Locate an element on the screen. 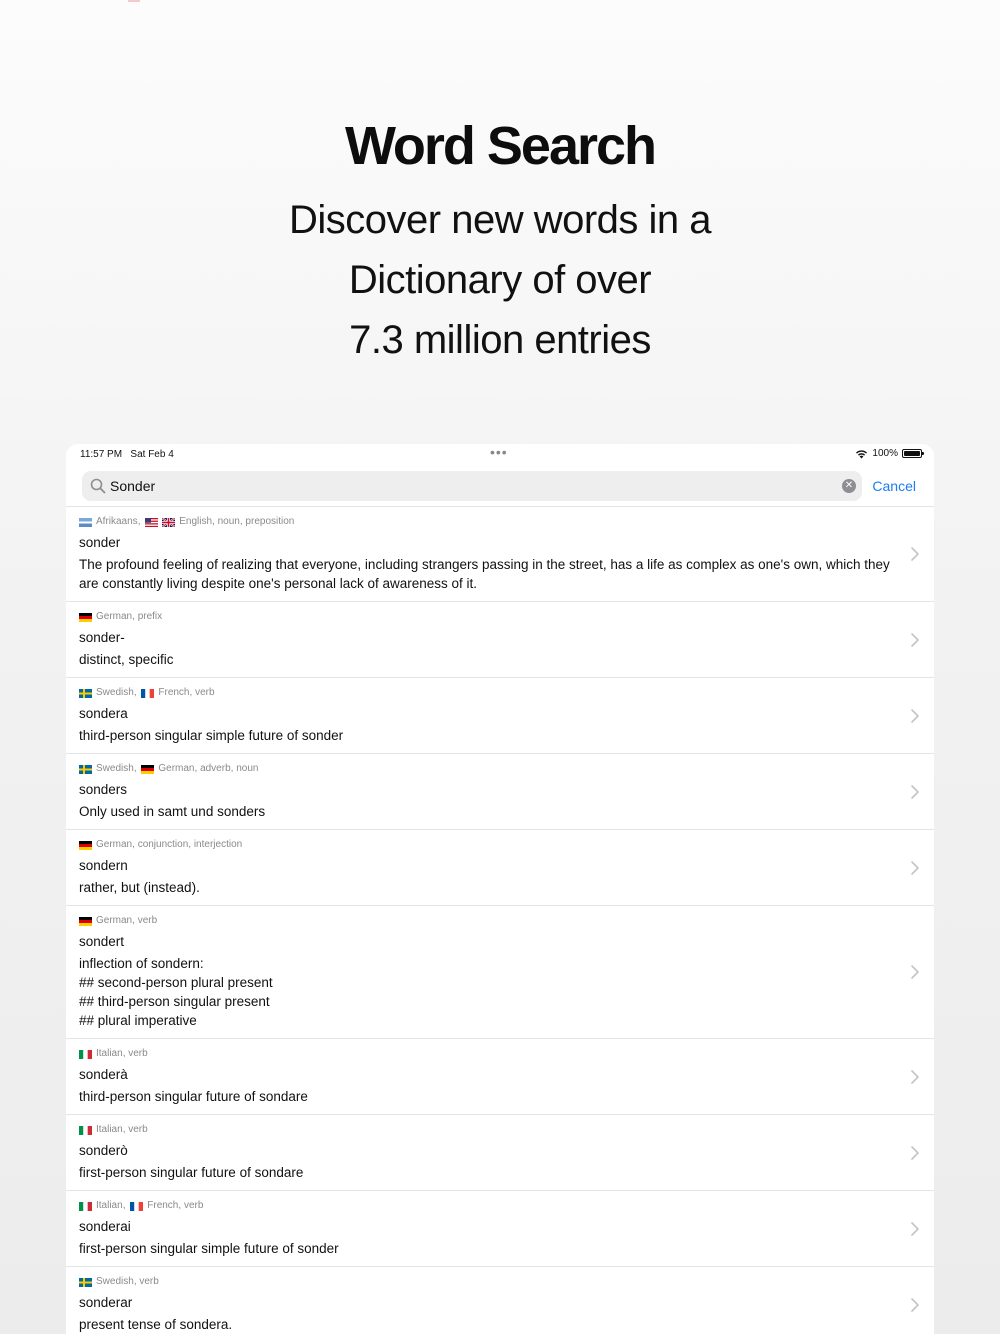 The image size is (1000, 1334). part-of-speech: conjunction, interjection is located at coordinates (190, 844).